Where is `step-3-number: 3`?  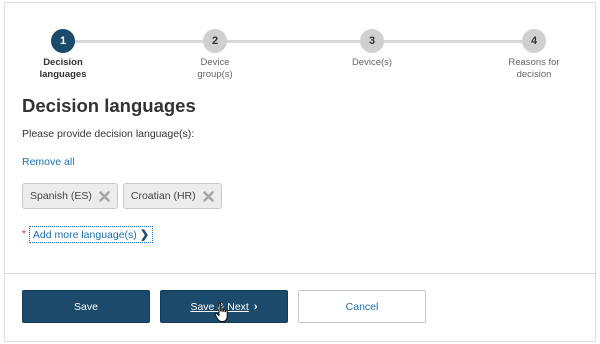 step-3-number: 3 is located at coordinates (372, 41).